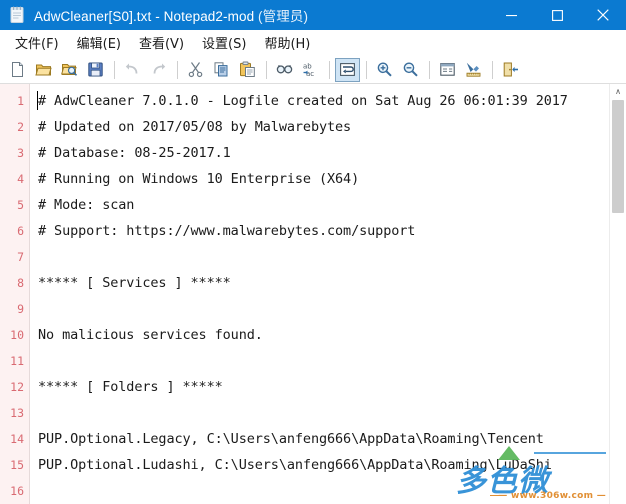 The width and height of the screenshot is (626, 504). What do you see at coordinates (618, 156) in the screenshot?
I see `scrollbar-thumb` at bounding box center [618, 156].